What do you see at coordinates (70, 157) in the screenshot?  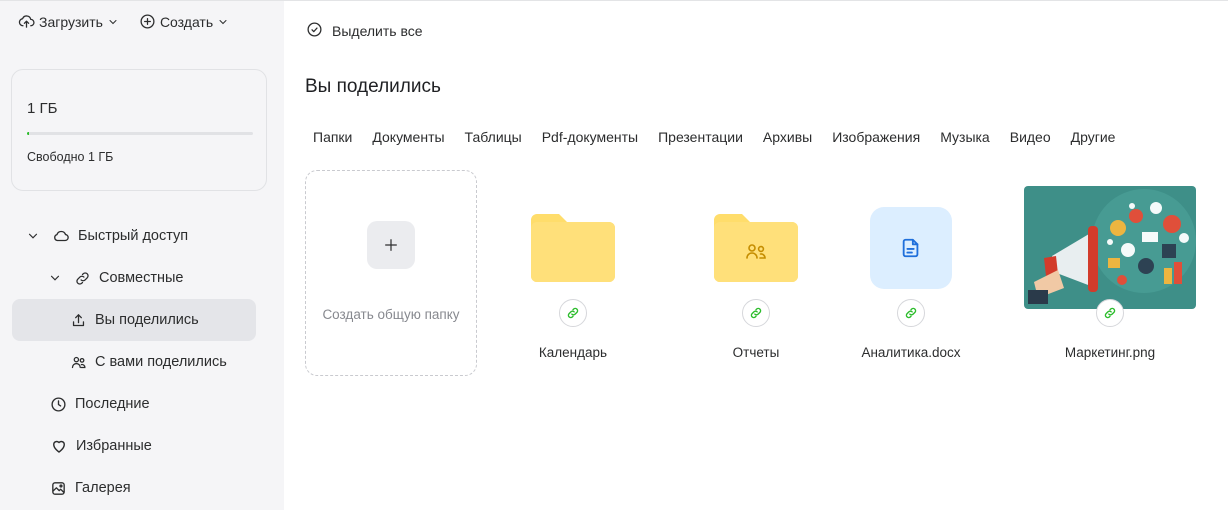 I see `storage-free-text: Свободно 1 ГБ` at bounding box center [70, 157].